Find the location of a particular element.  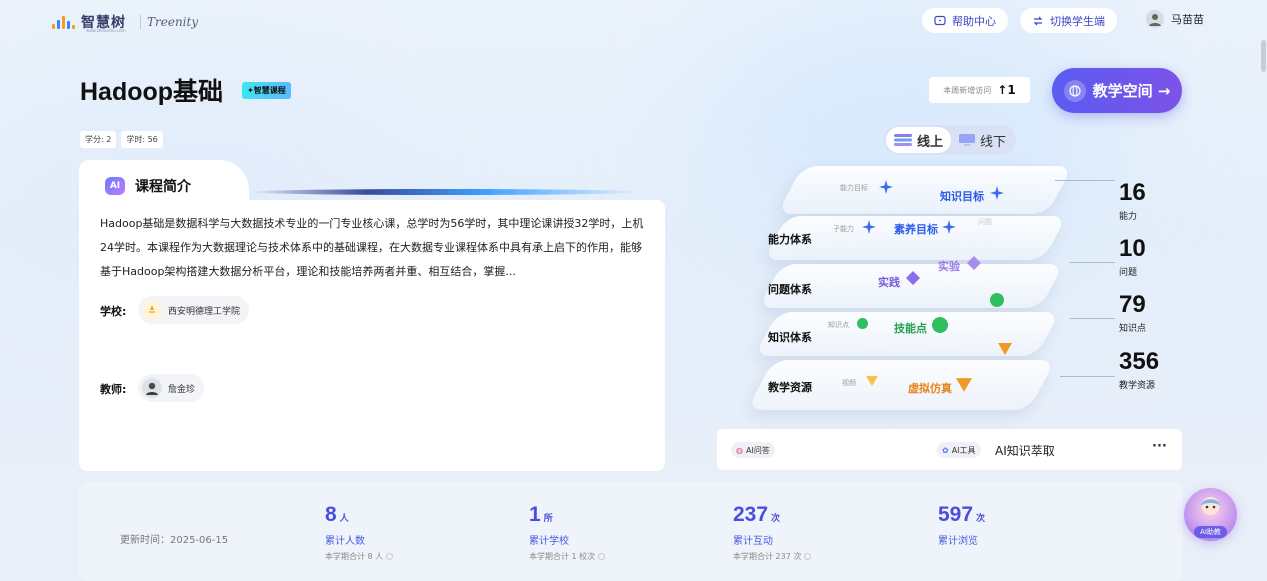

visits-label: 本周新增访问 is located at coordinates (967, 90).